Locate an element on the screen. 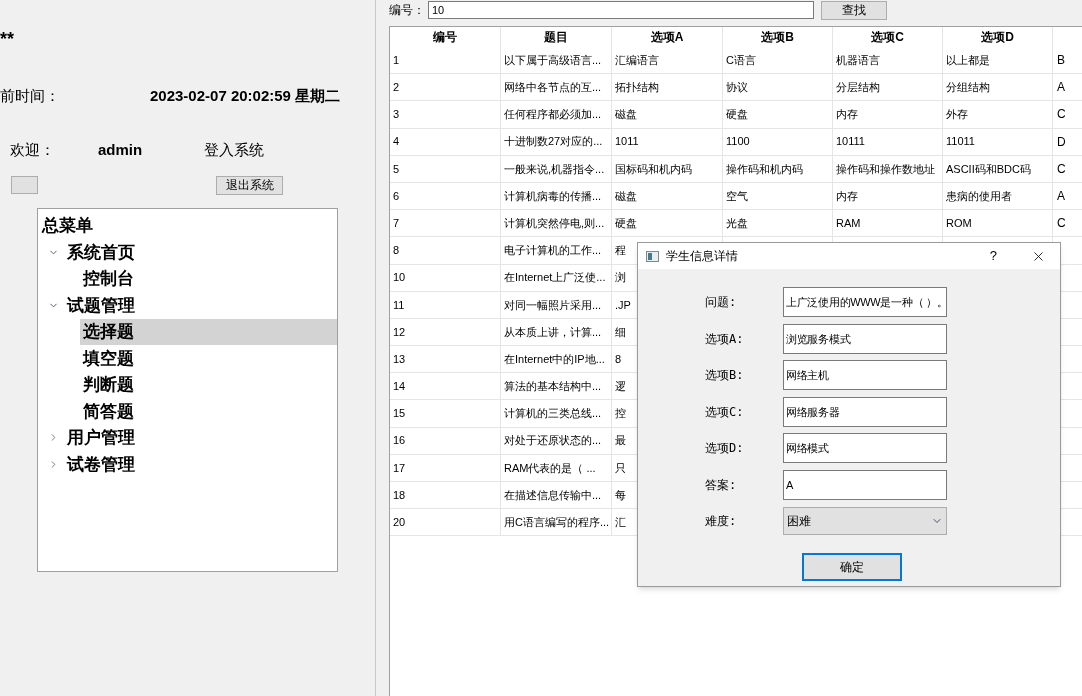  tree-item: 控制台 is located at coordinates (208, 278).